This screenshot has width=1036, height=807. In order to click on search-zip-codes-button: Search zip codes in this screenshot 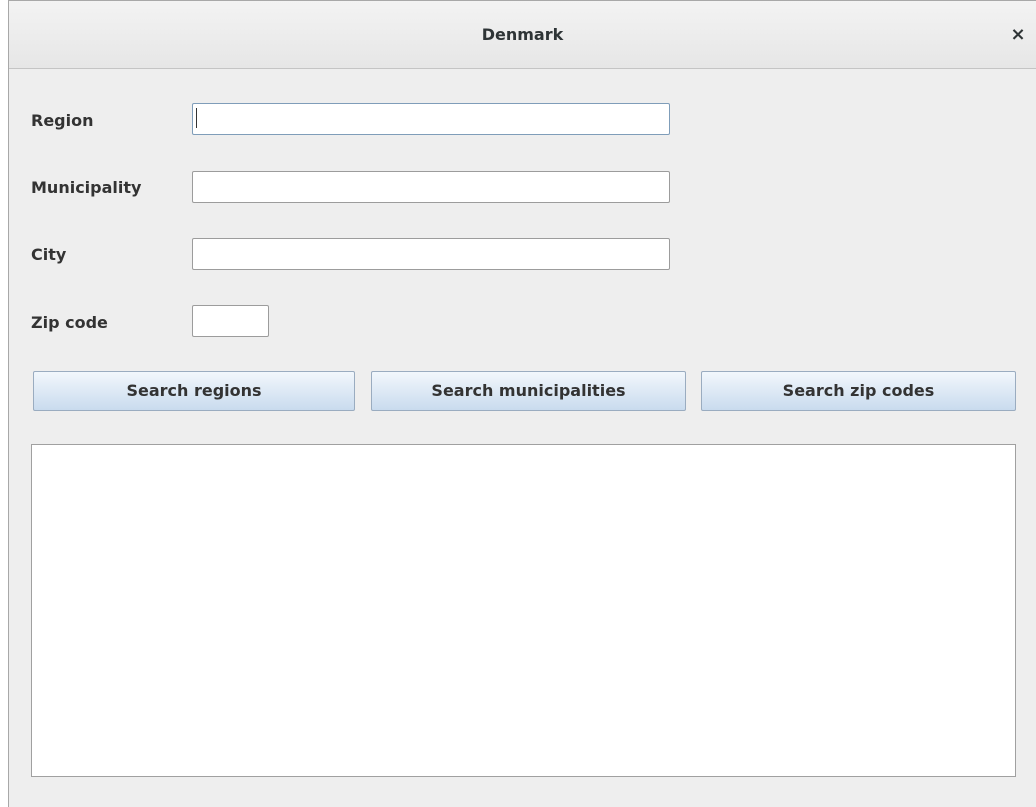, I will do `click(858, 391)`.